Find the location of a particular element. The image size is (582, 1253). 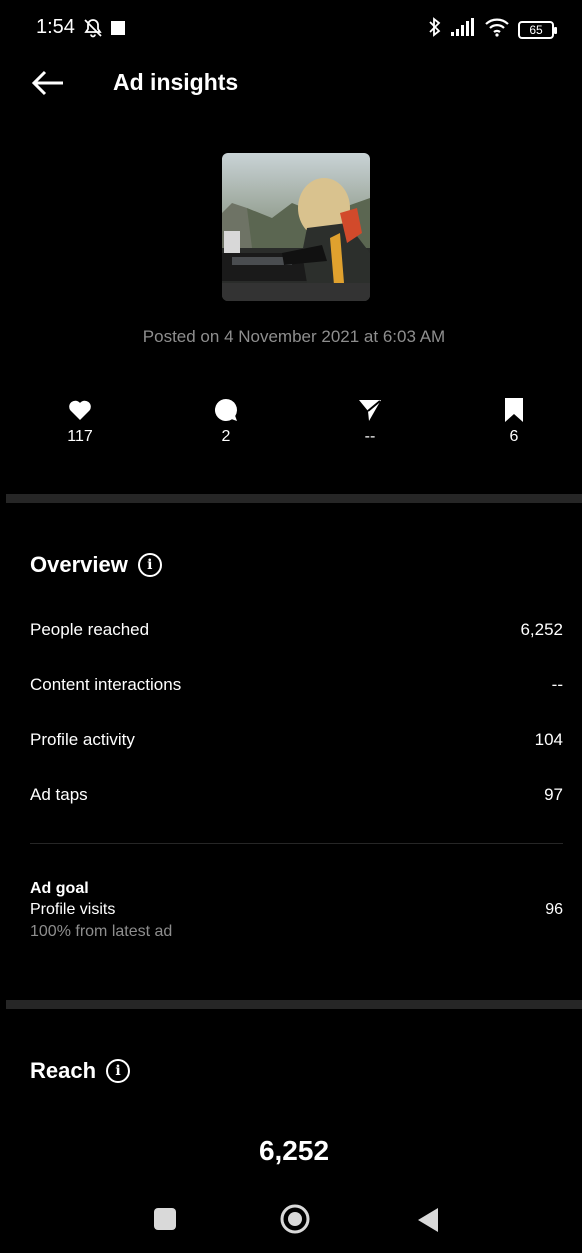

row-value: 6,252 is located at coordinates (541, 629).